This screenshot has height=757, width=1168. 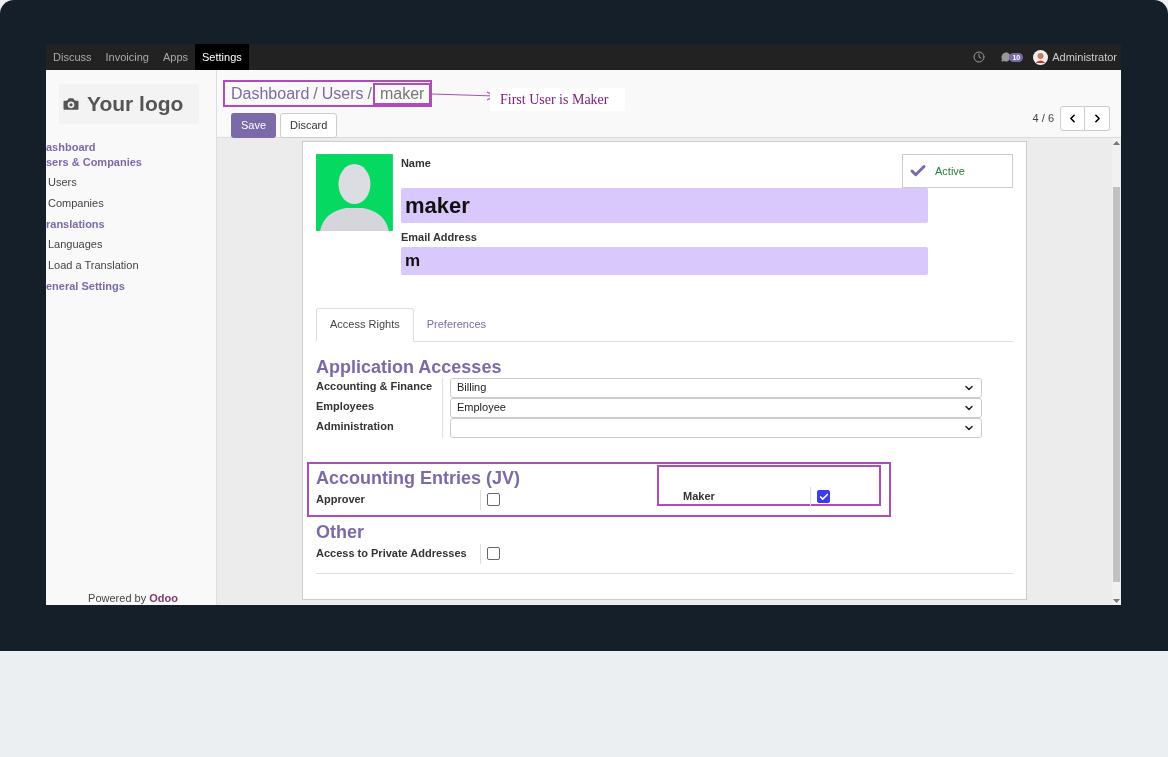 What do you see at coordinates (117, 598) in the screenshot?
I see `footer-text: Powered by` at bounding box center [117, 598].